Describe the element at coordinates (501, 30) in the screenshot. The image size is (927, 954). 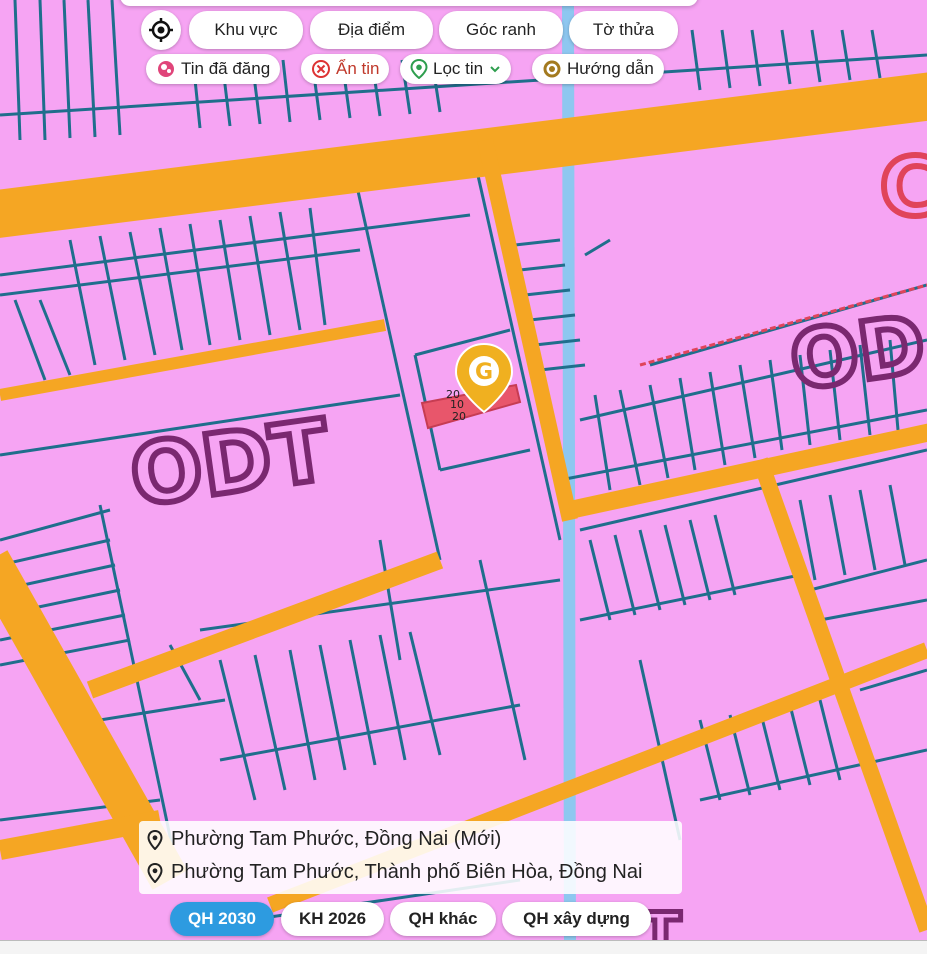
I see `tab-goc-ranh: Góc ranh` at that location.